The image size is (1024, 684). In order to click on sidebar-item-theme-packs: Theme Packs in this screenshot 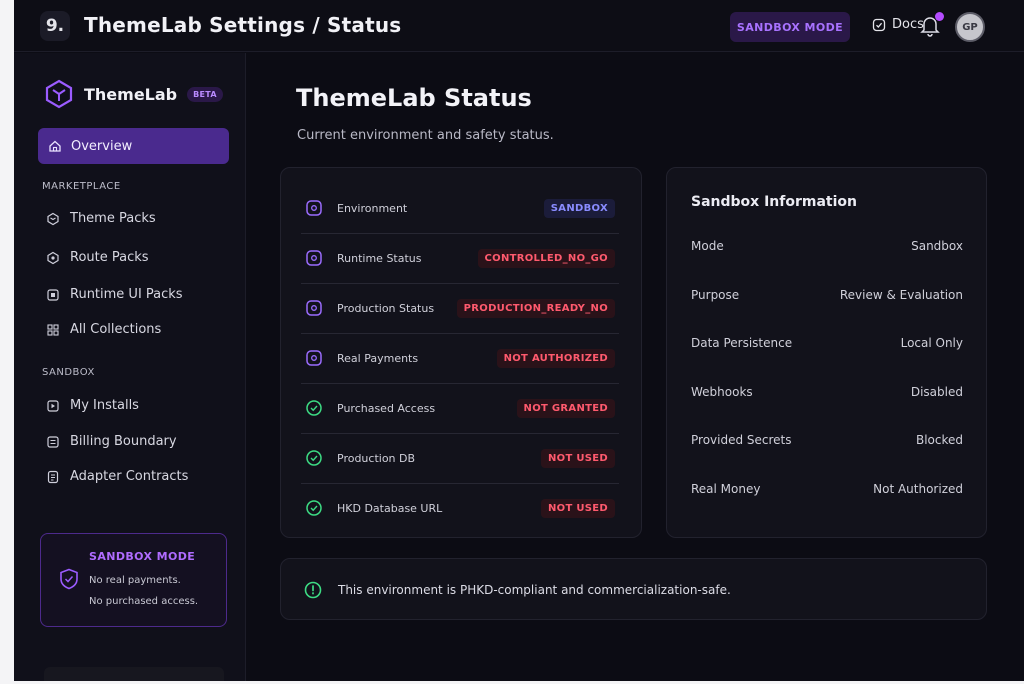, I will do `click(101, 218)`.